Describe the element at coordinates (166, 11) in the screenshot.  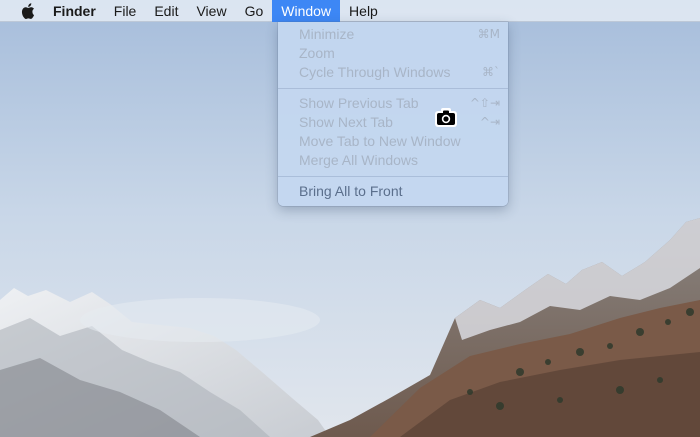
I see `menu-edit: Edit` at that location.